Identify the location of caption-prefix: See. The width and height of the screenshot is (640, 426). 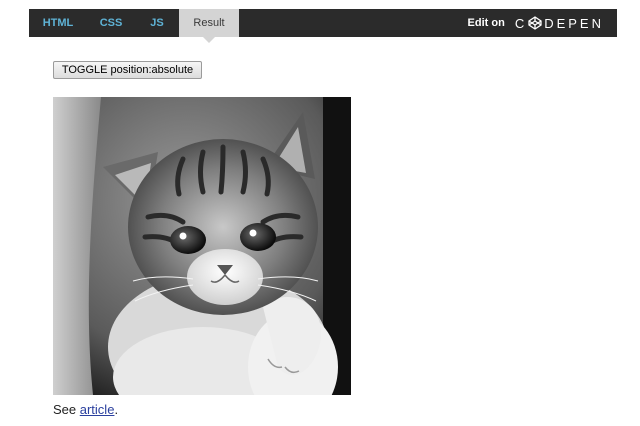
(66, 409).